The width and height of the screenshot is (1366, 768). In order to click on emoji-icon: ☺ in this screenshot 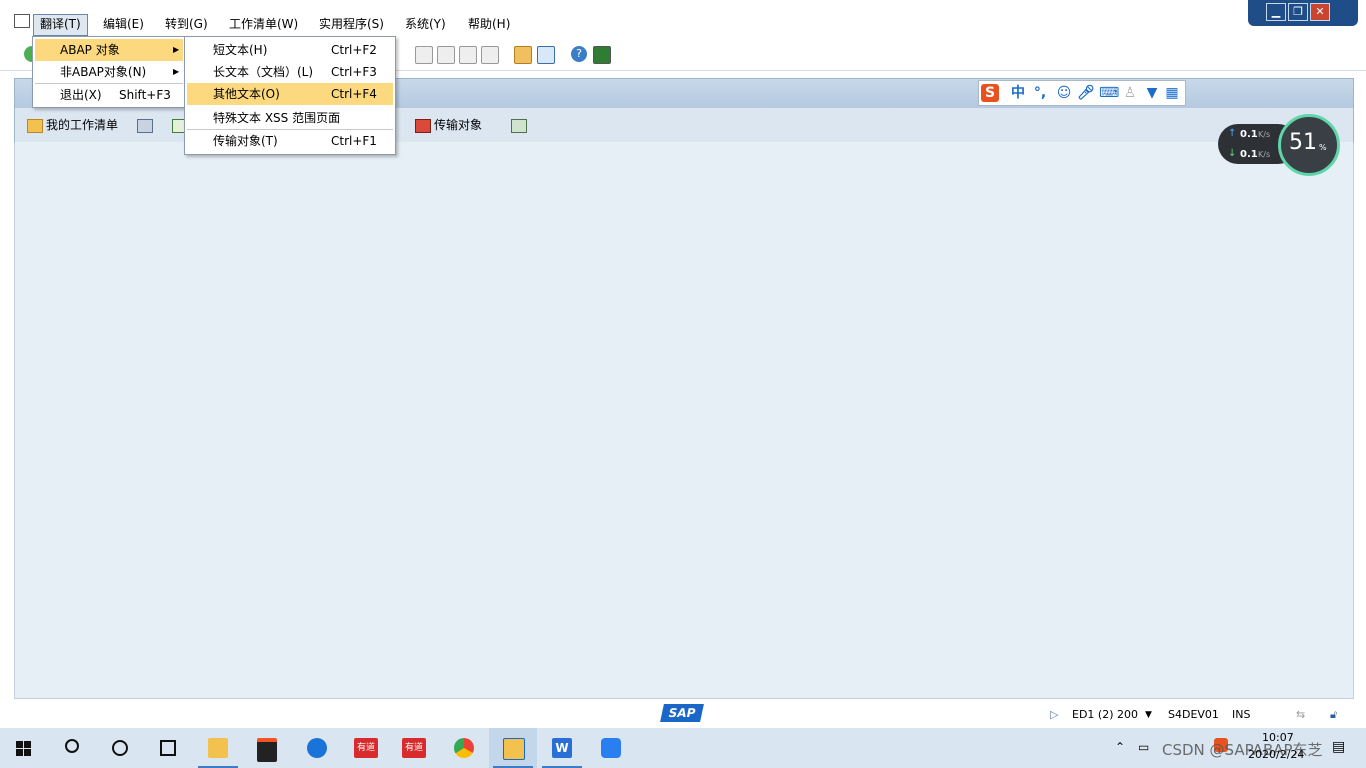, I will do `click(1064, 93)`.